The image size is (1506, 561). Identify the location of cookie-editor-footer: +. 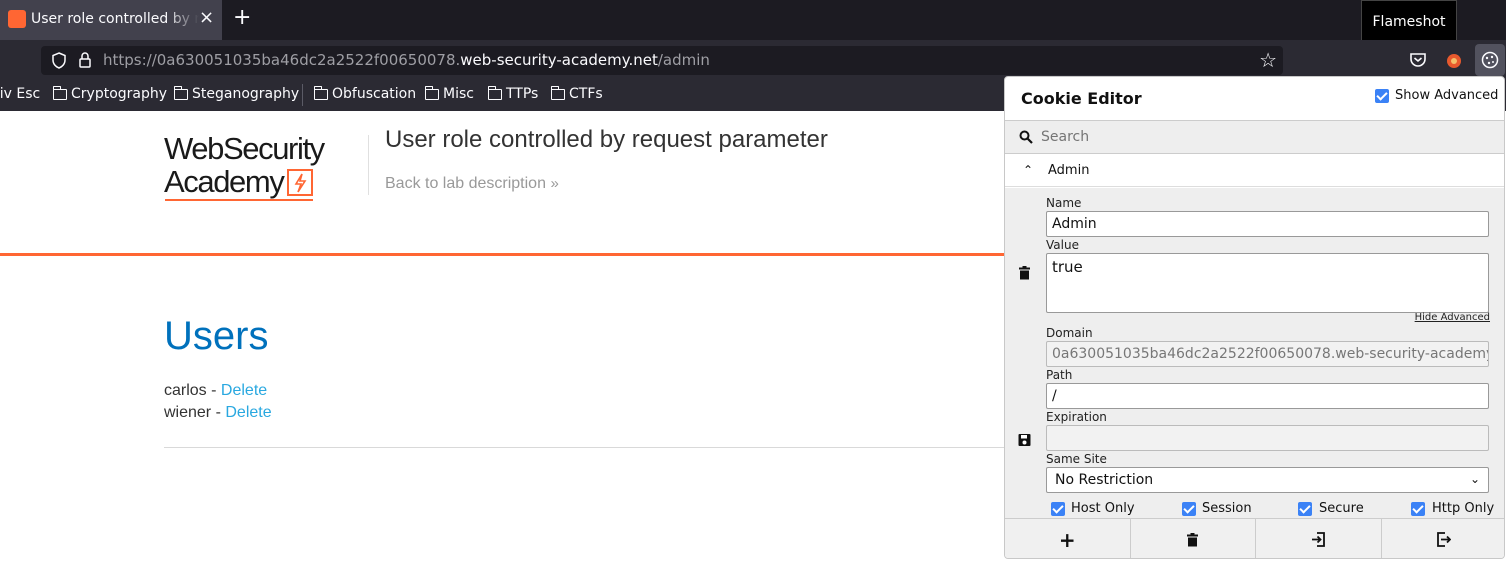
(1255, 538).